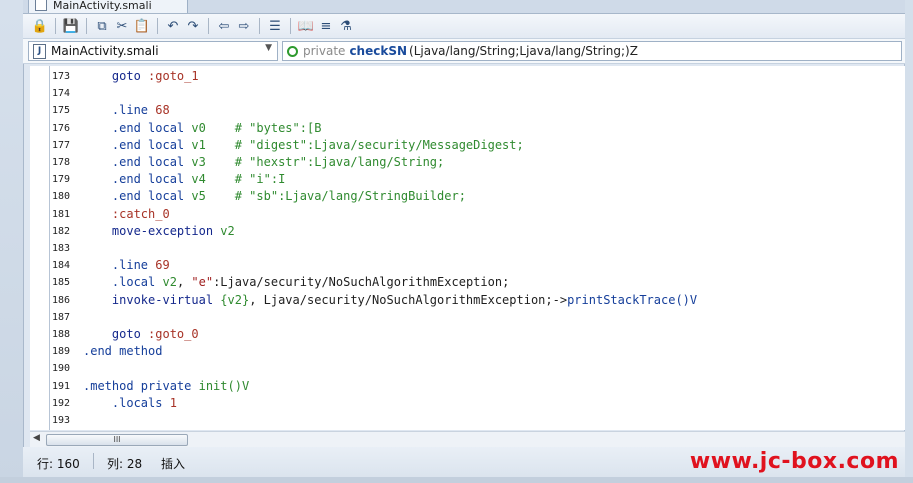  What do you see at coordinates (61, 231) in the screenshot?
I see `line-number: 182` at bounding box center [61, 231].